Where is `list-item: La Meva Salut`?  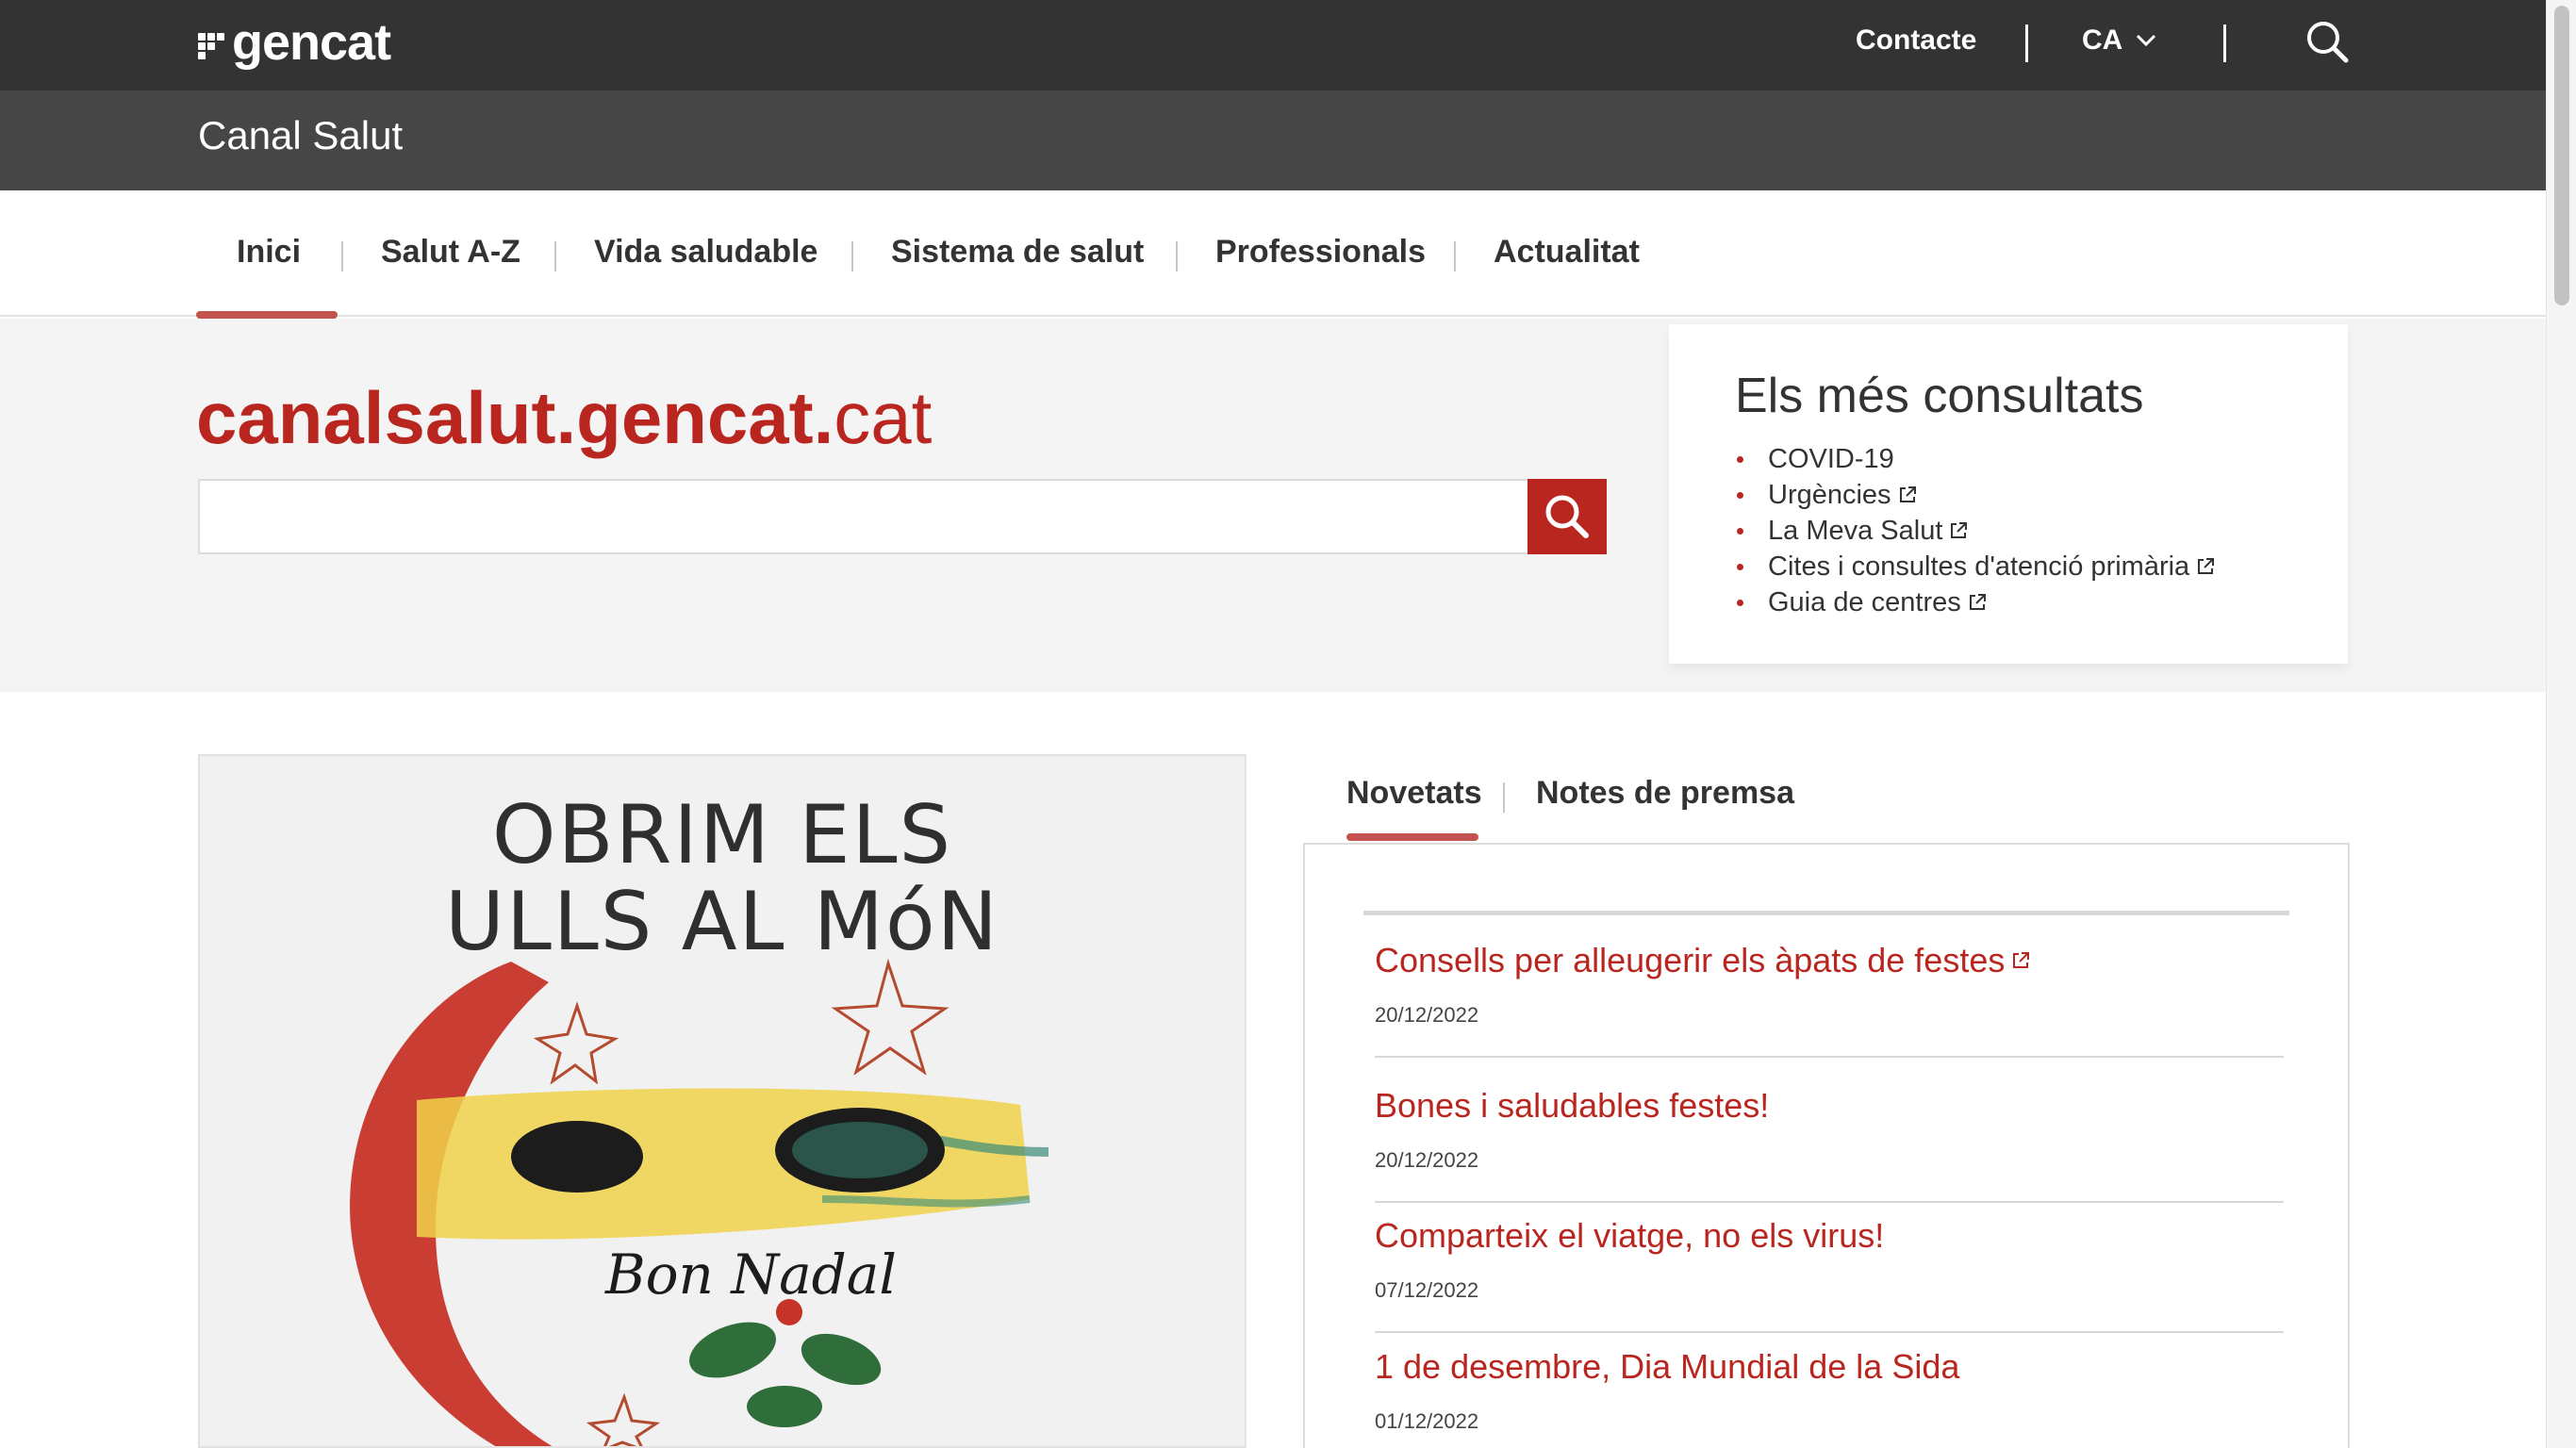
list-item: La Meva Salut is located at coordinates (1976, 531).